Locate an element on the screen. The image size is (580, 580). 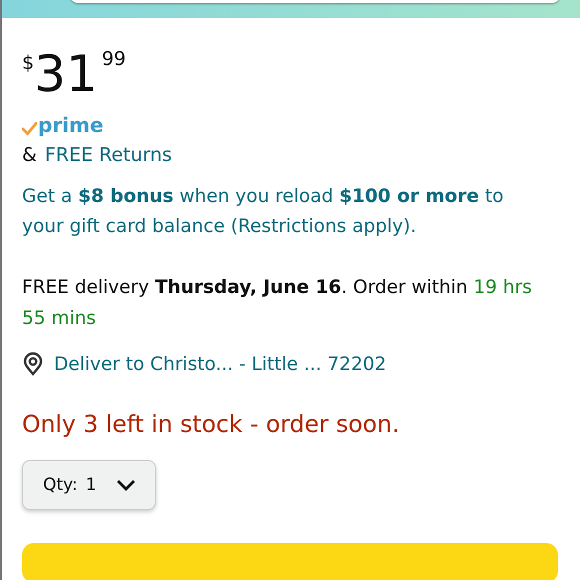
action-button is located at coordinates (290, 561).